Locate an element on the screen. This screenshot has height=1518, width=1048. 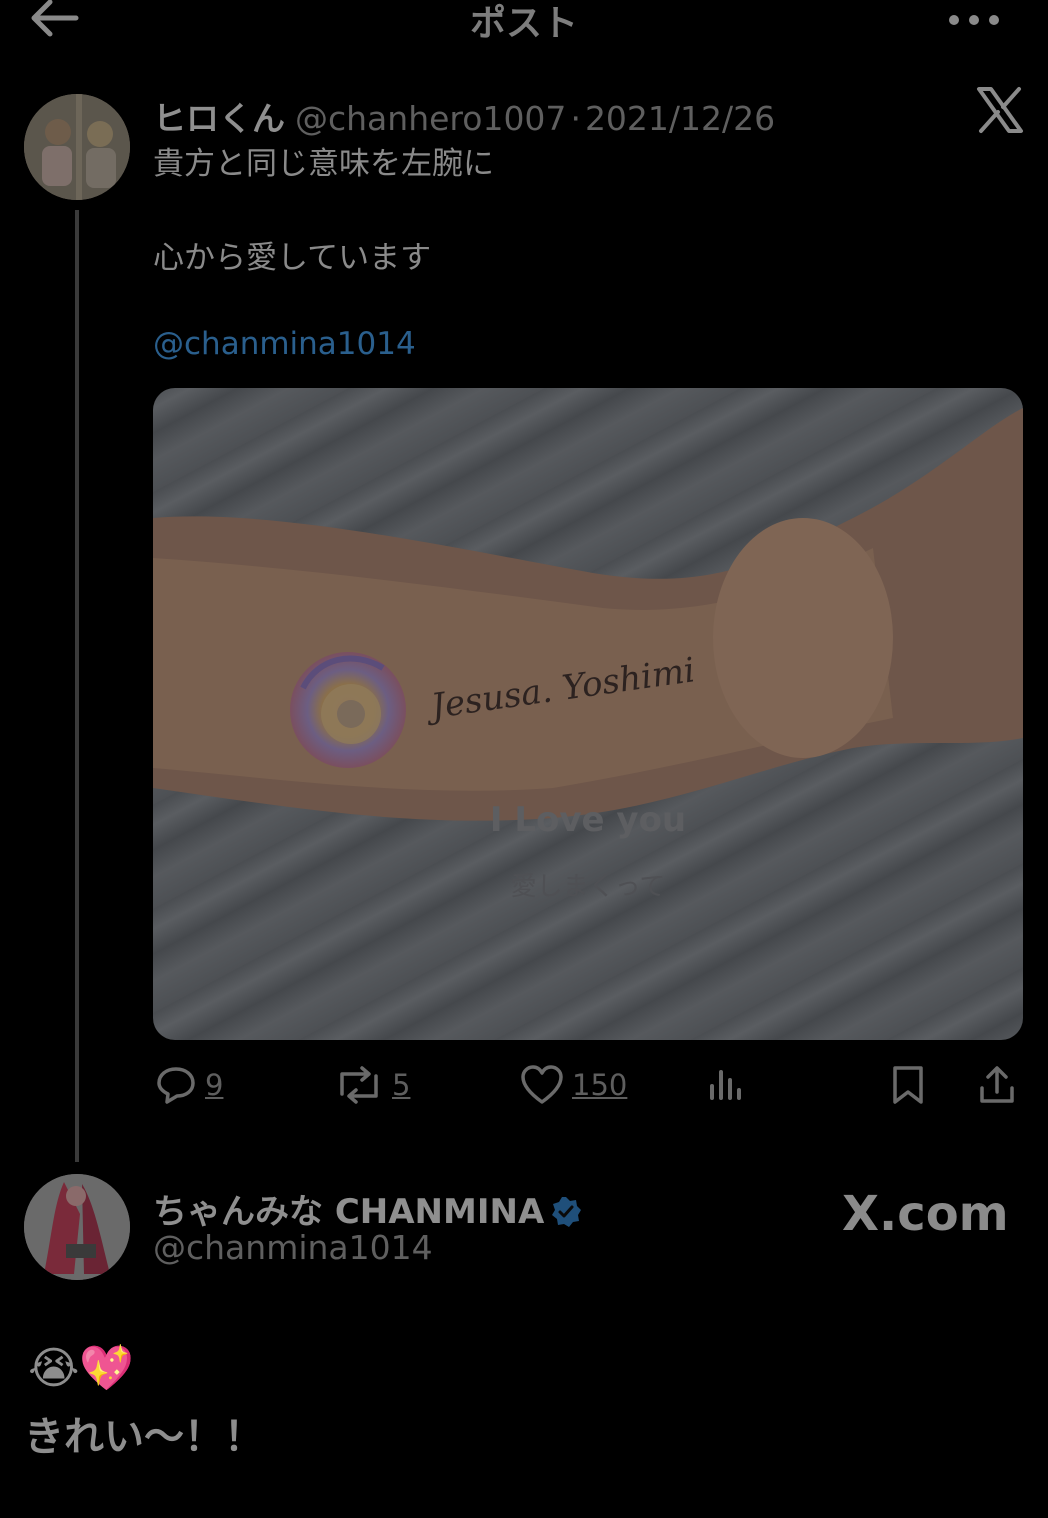
like-count: 150 is located at coordinates (600, 1085).